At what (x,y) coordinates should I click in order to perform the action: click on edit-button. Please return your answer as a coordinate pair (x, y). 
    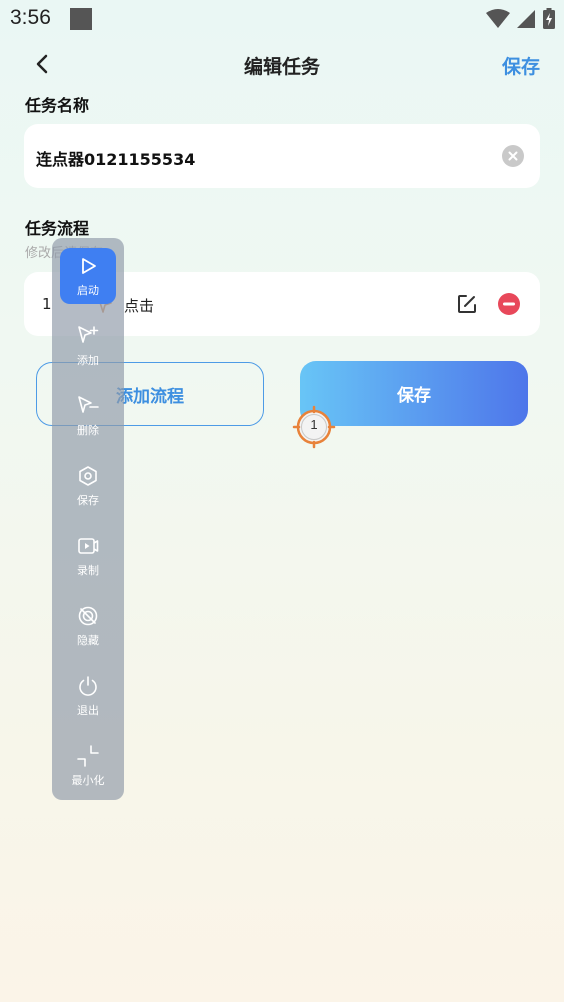
    Looking at the image, I should click on (467, 304).